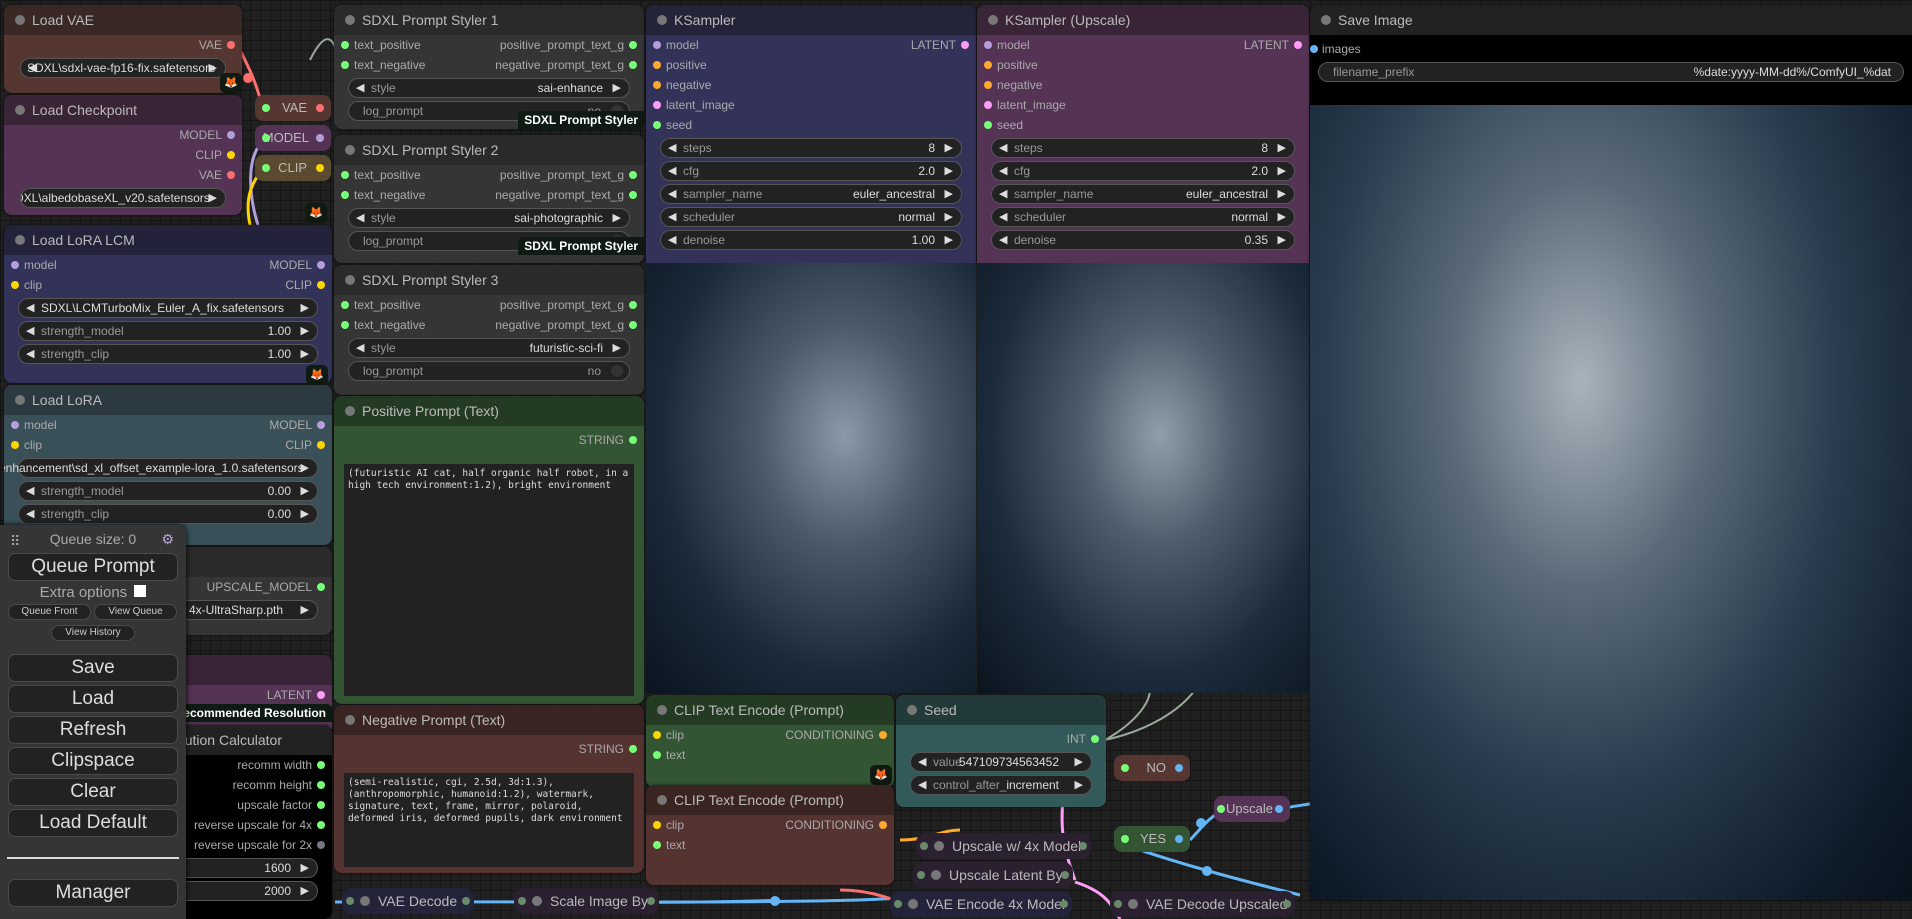 This screenshot has height=919, width=1912. Describe the element at coordinates (167, 539) in the screenshot. I see `gear-icon: ⚙` at that location.